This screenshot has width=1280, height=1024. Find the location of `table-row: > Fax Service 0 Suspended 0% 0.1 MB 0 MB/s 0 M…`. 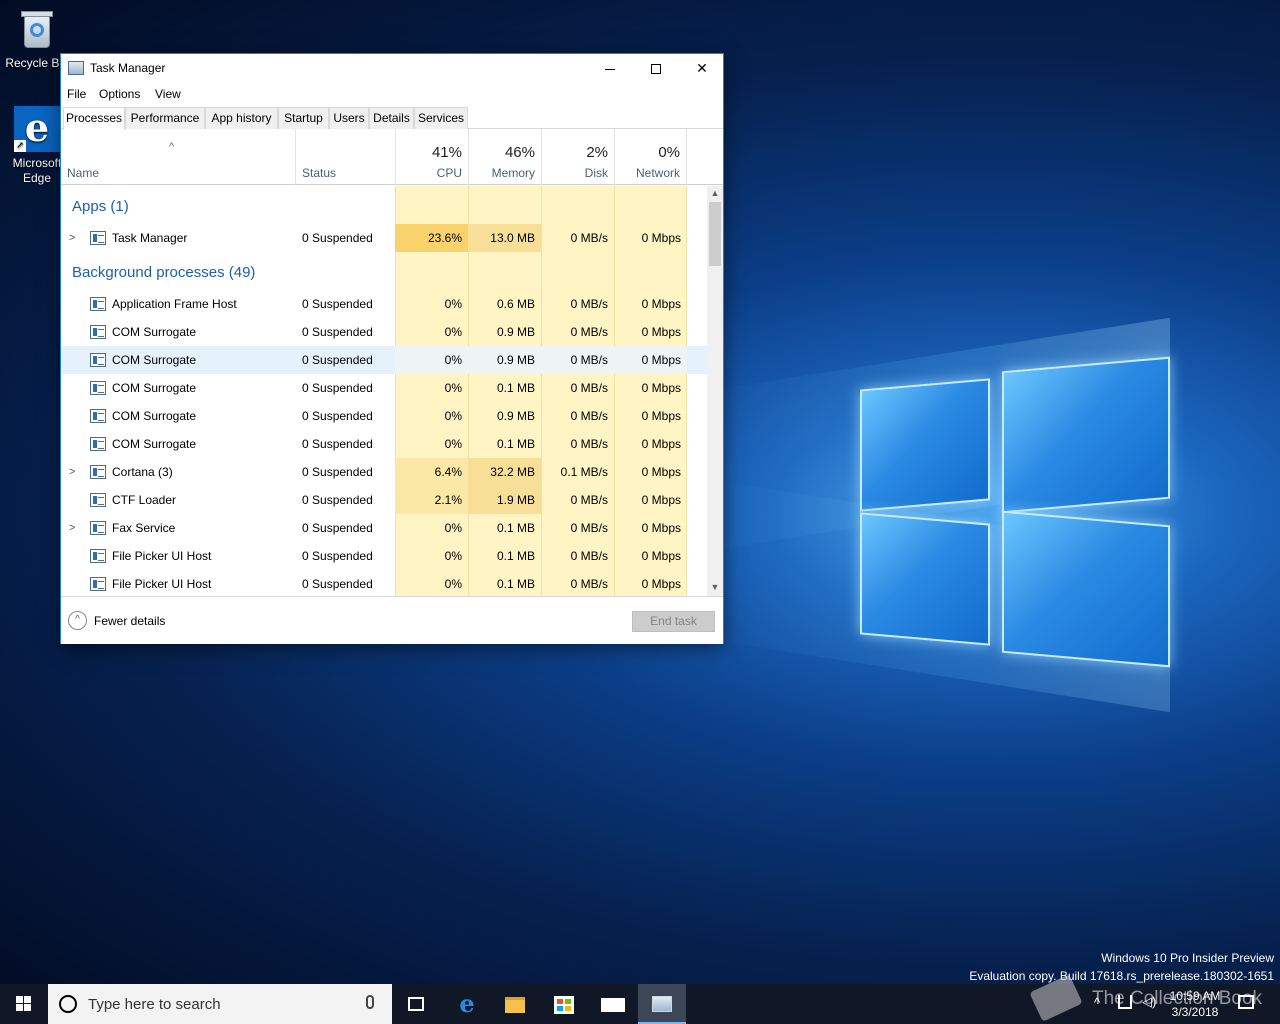

table-row: > Fax Service 0 Suspended 0% 0.1 MB 0 MB/s 0 M… is located at coordinates (384, 528).